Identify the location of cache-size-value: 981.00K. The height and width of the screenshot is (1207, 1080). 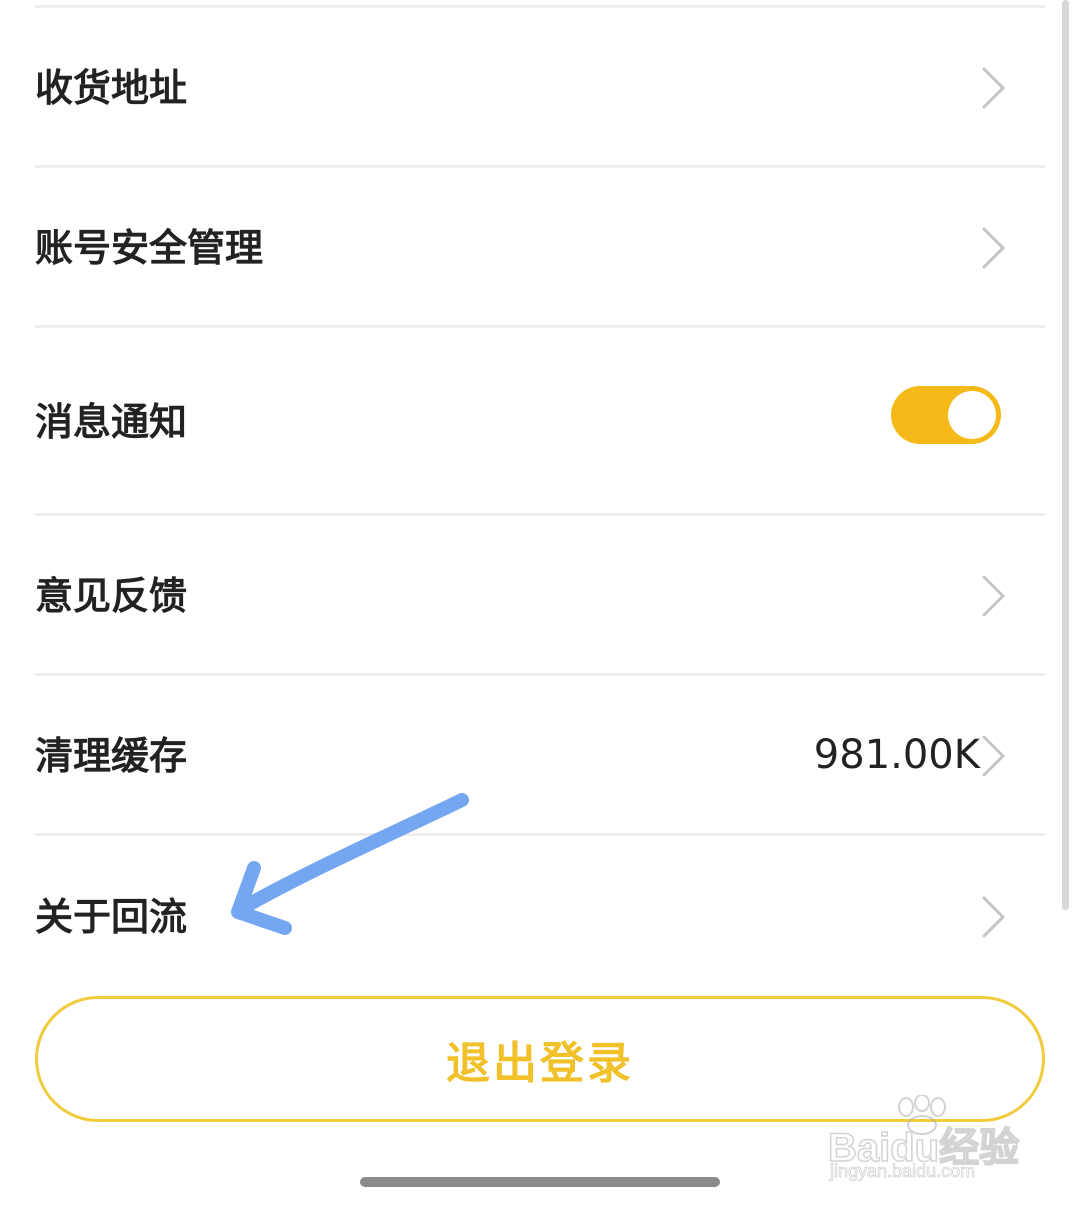
(896, 755).